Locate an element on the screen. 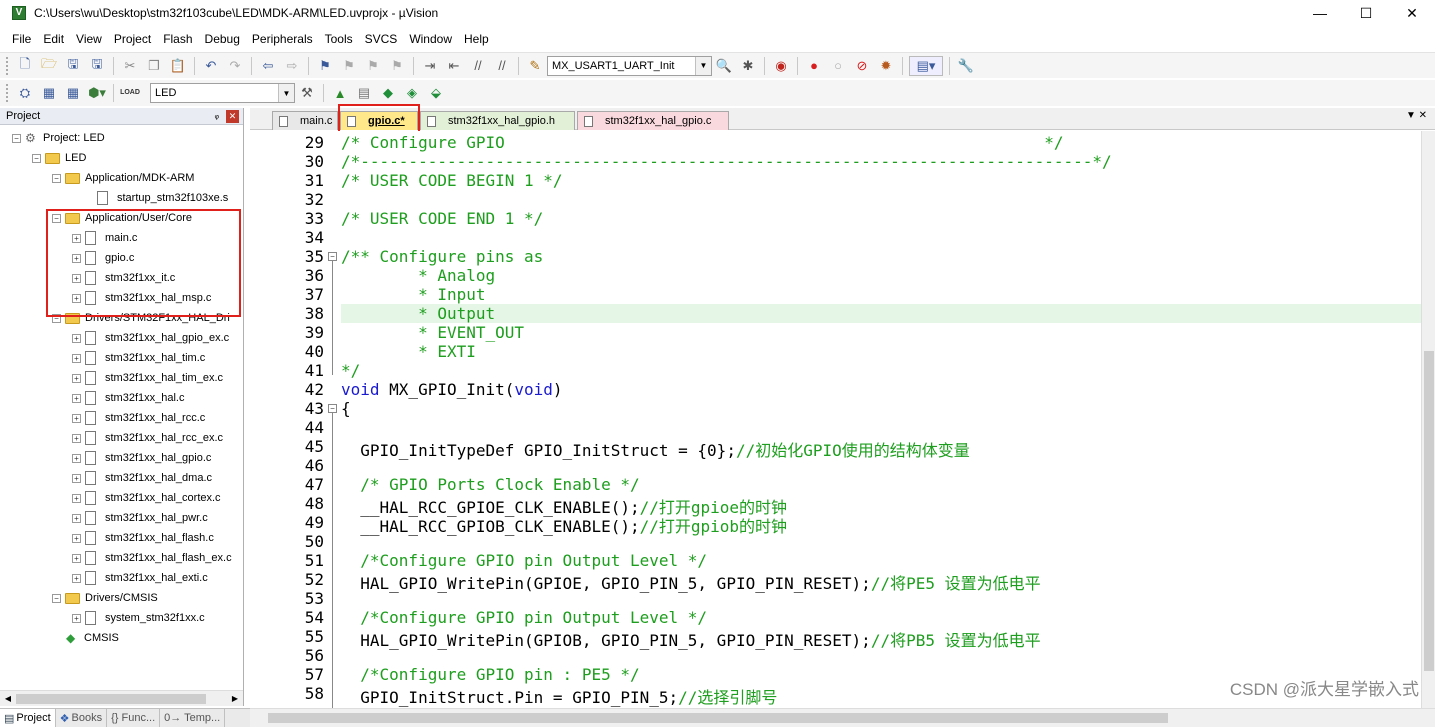 This screenshot has width=1435, height=727. comment-icon: // is located at coordinates (478, 66).